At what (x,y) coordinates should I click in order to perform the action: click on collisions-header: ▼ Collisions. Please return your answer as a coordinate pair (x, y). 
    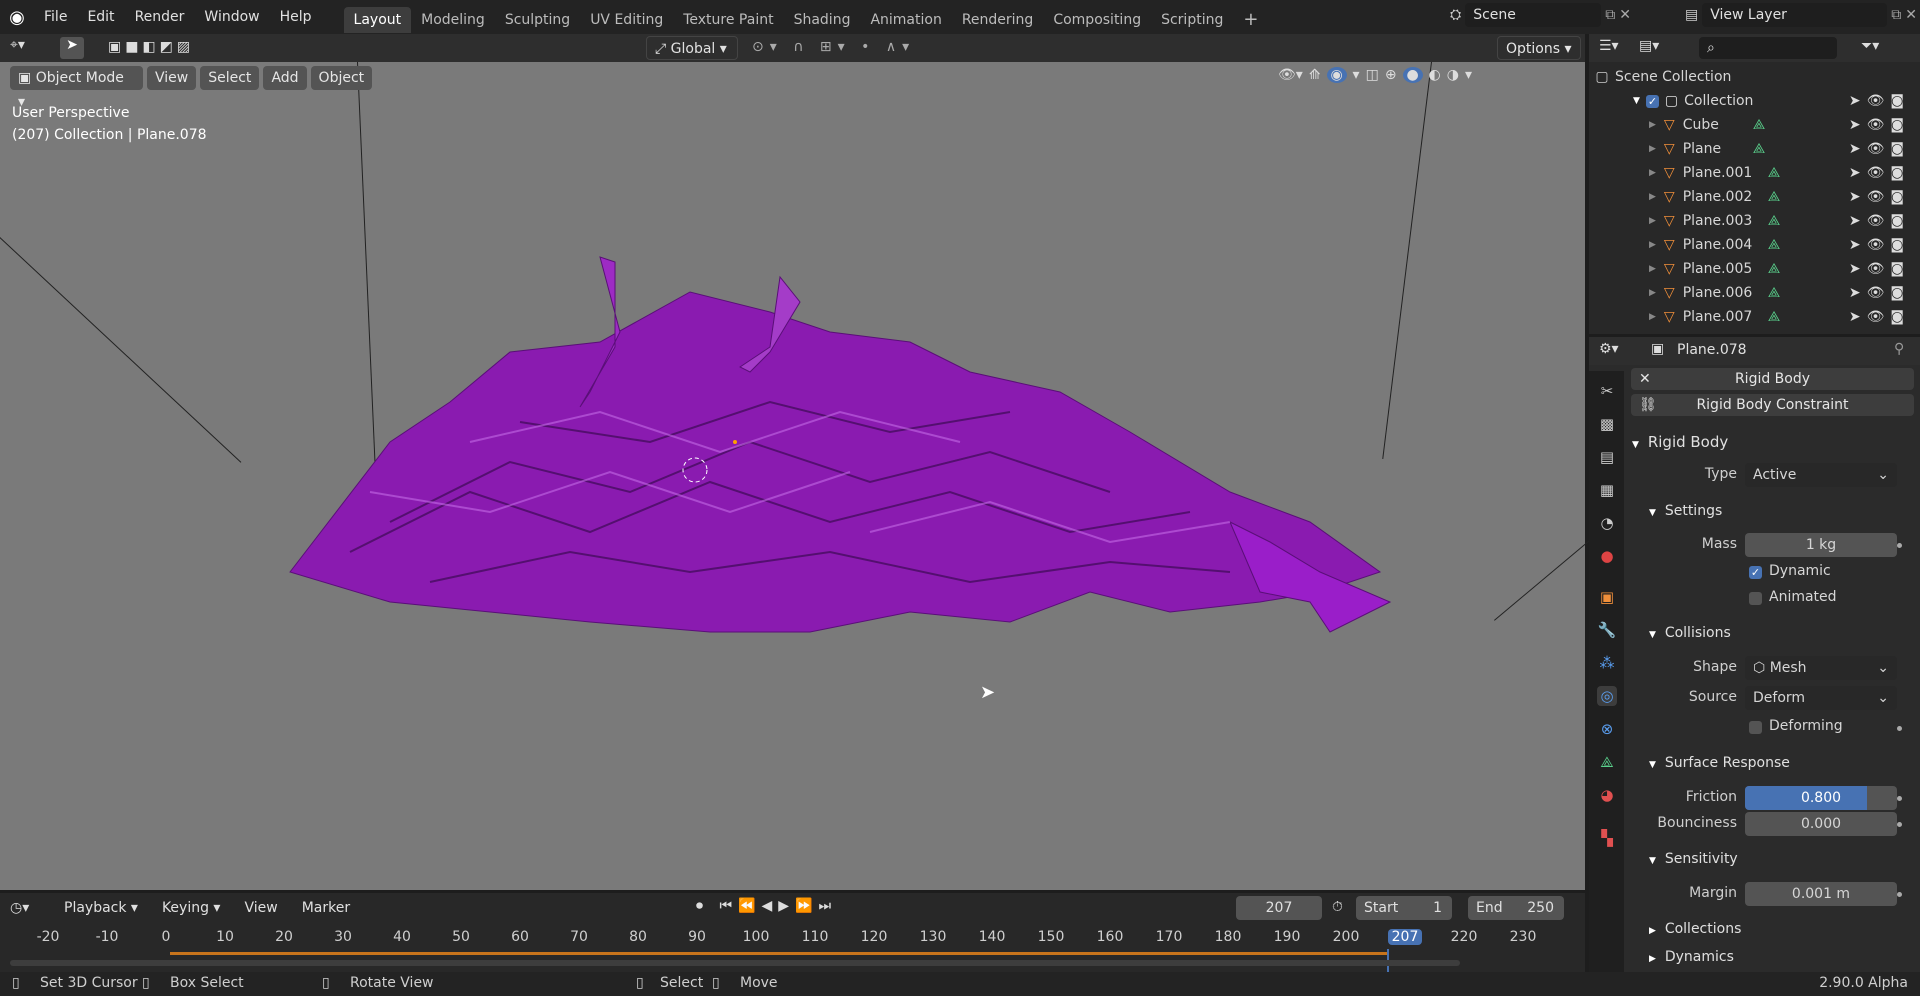
    Looking at the image, I should click on (1690, 633).